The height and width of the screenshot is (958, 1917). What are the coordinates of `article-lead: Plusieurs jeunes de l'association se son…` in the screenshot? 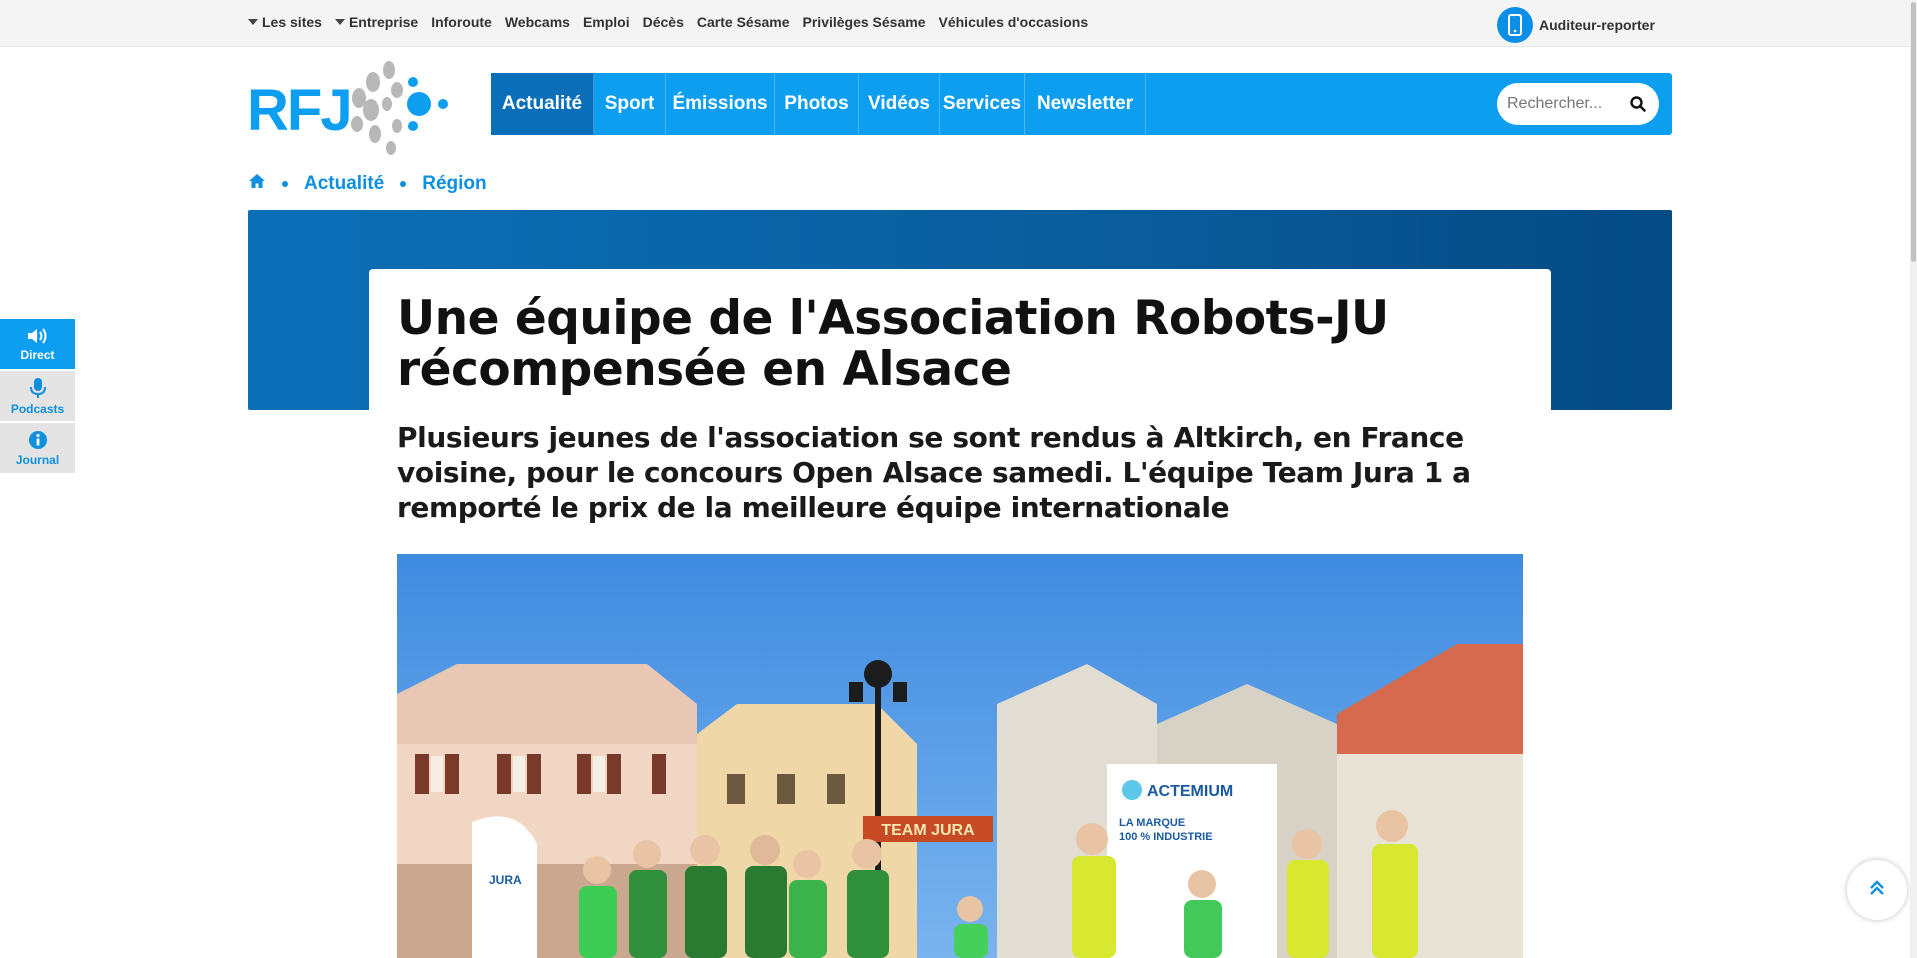 It's located at (934, 472).